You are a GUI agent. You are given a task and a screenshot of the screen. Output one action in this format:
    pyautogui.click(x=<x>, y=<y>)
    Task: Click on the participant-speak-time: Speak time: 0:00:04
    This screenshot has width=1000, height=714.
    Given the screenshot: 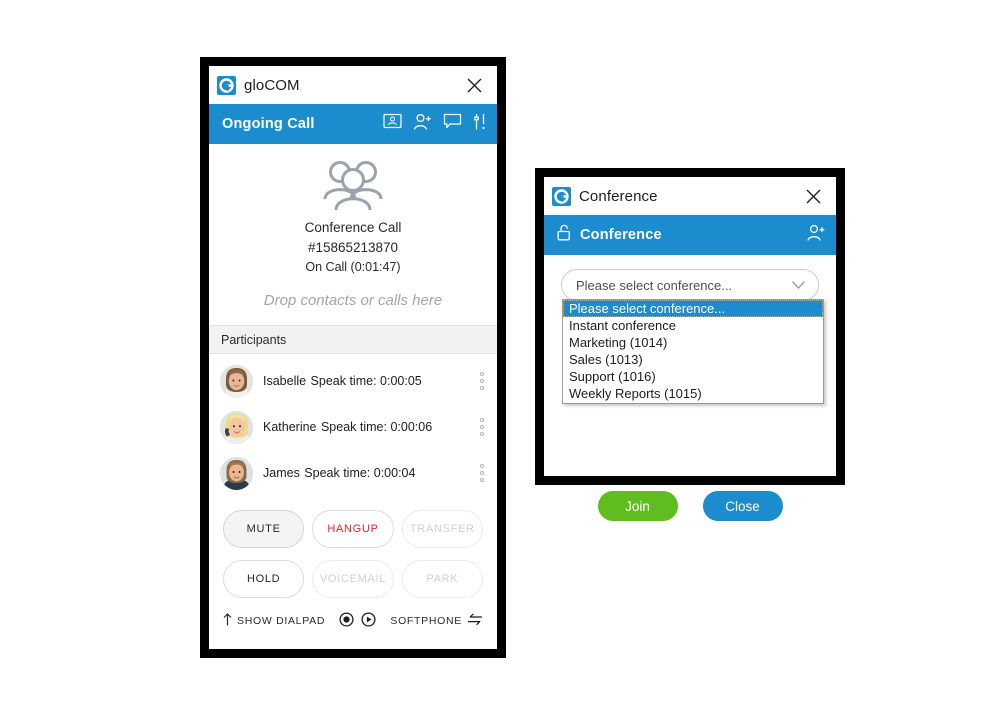 What is the action you would take?
    pyautogui.click(x=360, y=473)
    